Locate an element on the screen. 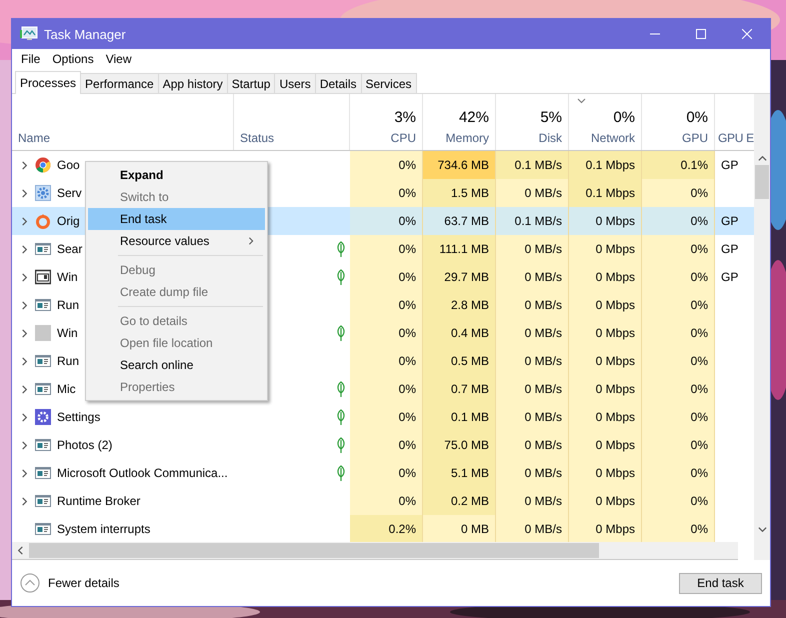  maximize-icon is located at coordinates (701, 34).